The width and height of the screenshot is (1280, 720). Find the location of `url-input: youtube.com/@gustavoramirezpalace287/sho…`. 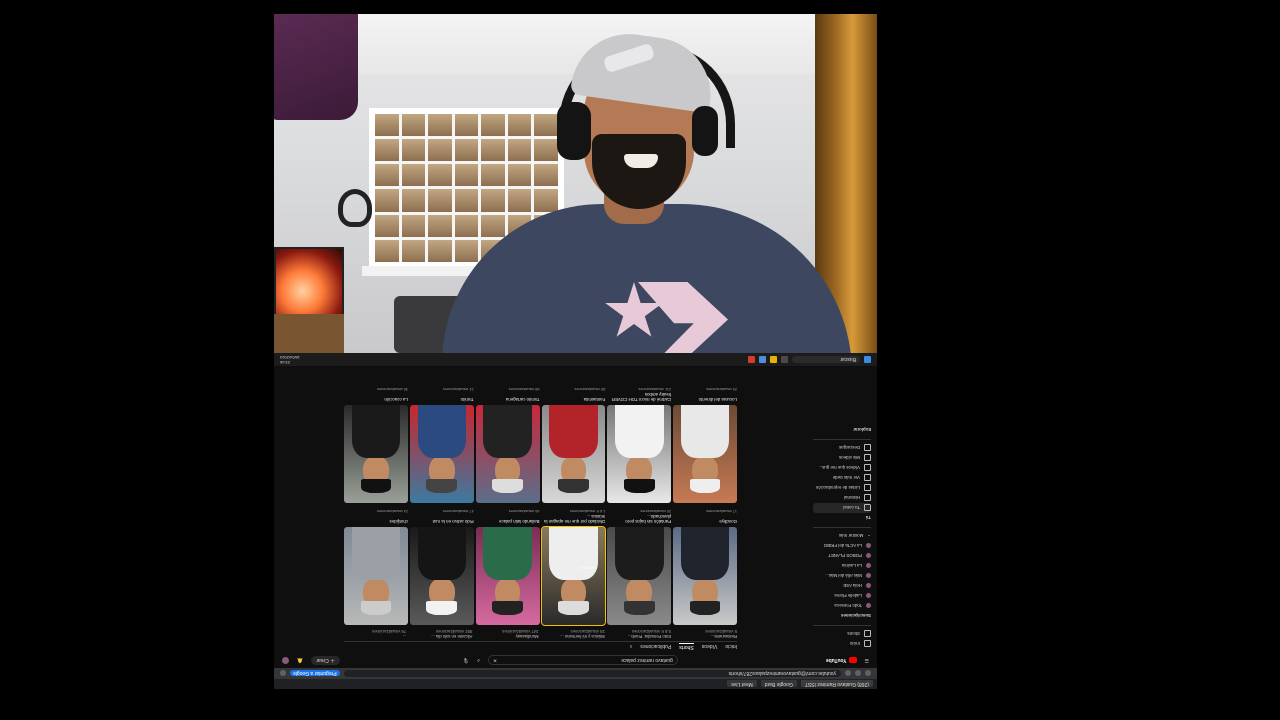

url-input: youtube.com/@gustavoramirezpalace287/sho… is located at coordinates (592, 673).